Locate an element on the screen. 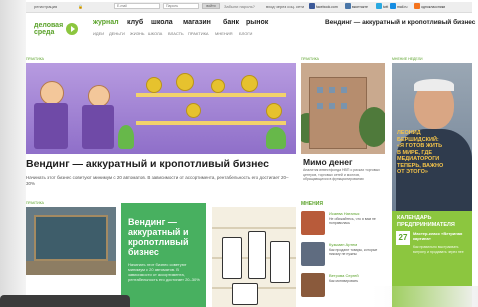 This screenshot has width=478, height=307. green-title-line: кропотливый is located at coordinates (158, 242).